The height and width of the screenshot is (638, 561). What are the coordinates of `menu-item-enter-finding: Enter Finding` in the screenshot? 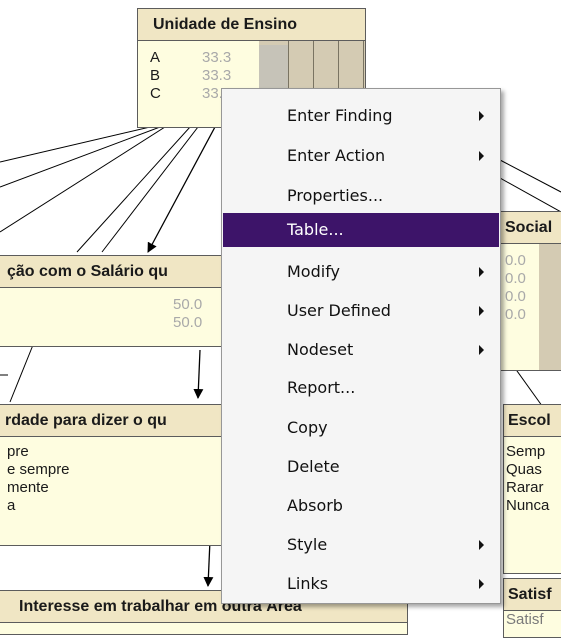 It's located at (361, 116).